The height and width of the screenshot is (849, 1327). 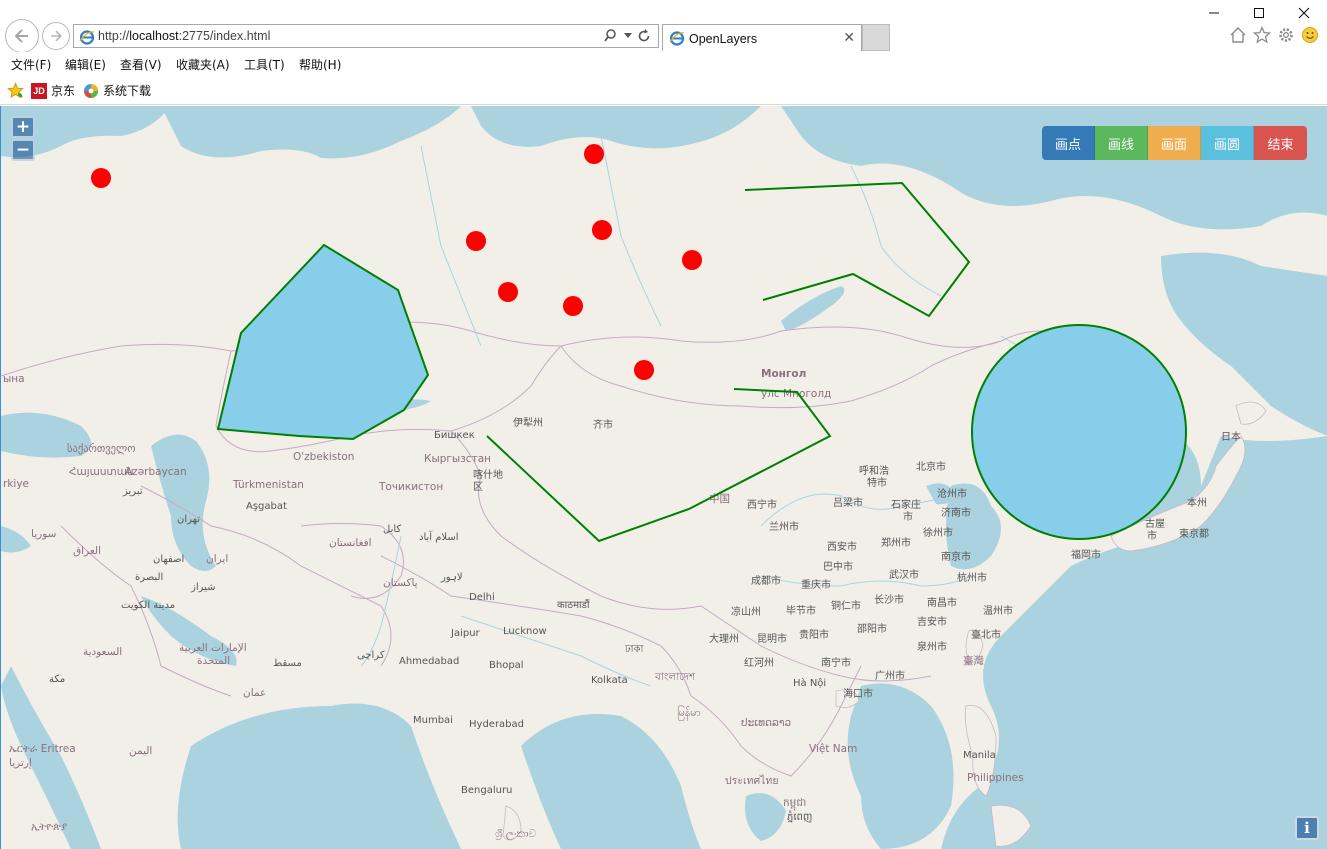 I want to click on ie-tab-icon, so click(x=677, y=38).